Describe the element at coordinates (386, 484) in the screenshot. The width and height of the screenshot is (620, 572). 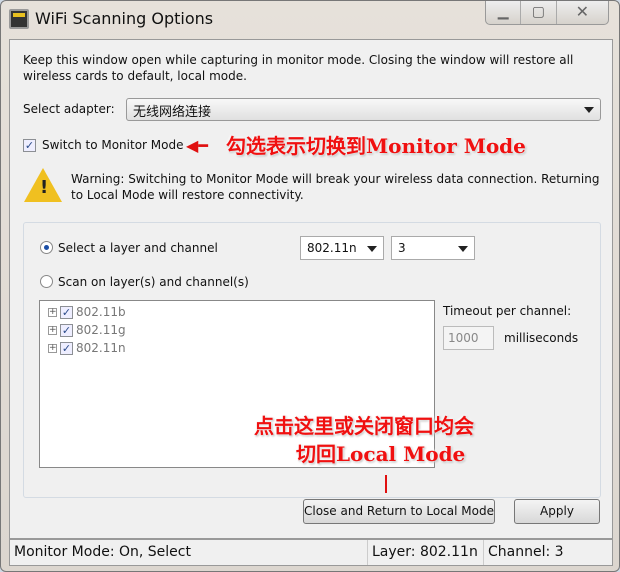
I see `arrow-down-icon` at that location.